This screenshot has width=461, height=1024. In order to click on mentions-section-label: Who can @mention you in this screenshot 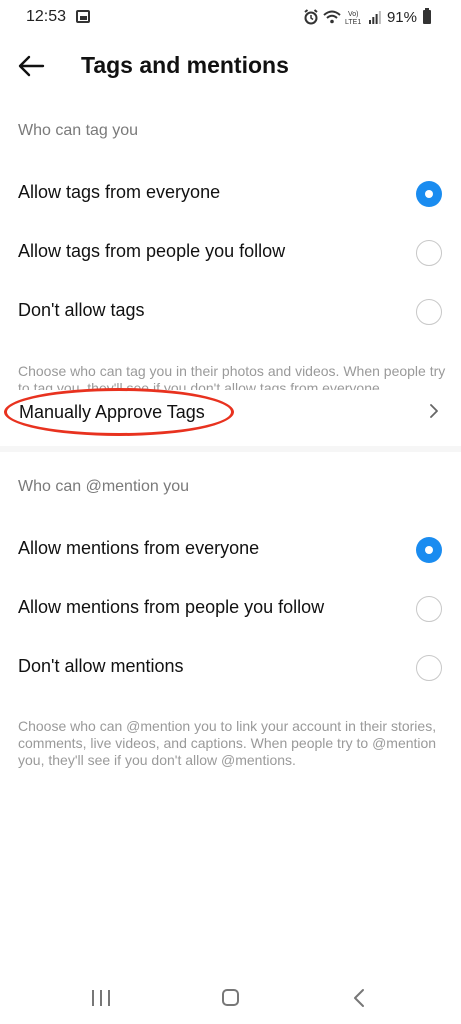, I will do `click(103, 486)`.